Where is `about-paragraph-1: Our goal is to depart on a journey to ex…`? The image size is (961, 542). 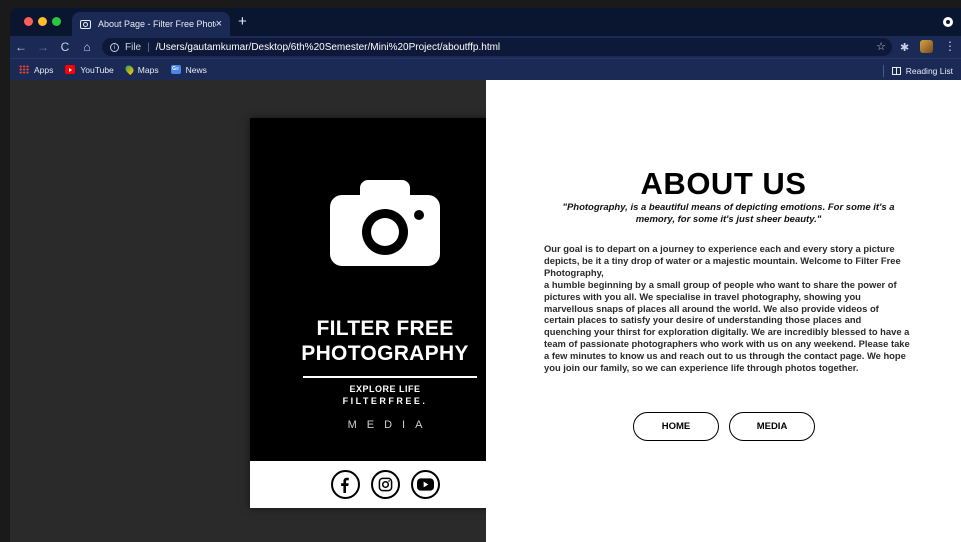
about-paragraph-1: Our goal is to depart on a journey to ex… is located at coordinates (722, 260).